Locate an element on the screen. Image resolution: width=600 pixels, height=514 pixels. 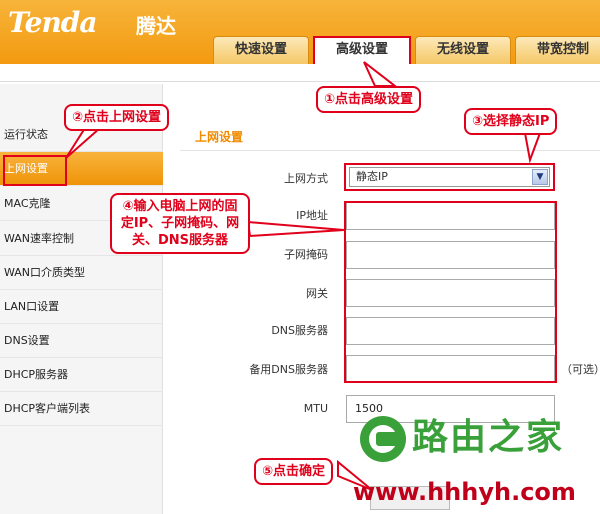
watermark-mark-icon is located at coordinates (383, 439).